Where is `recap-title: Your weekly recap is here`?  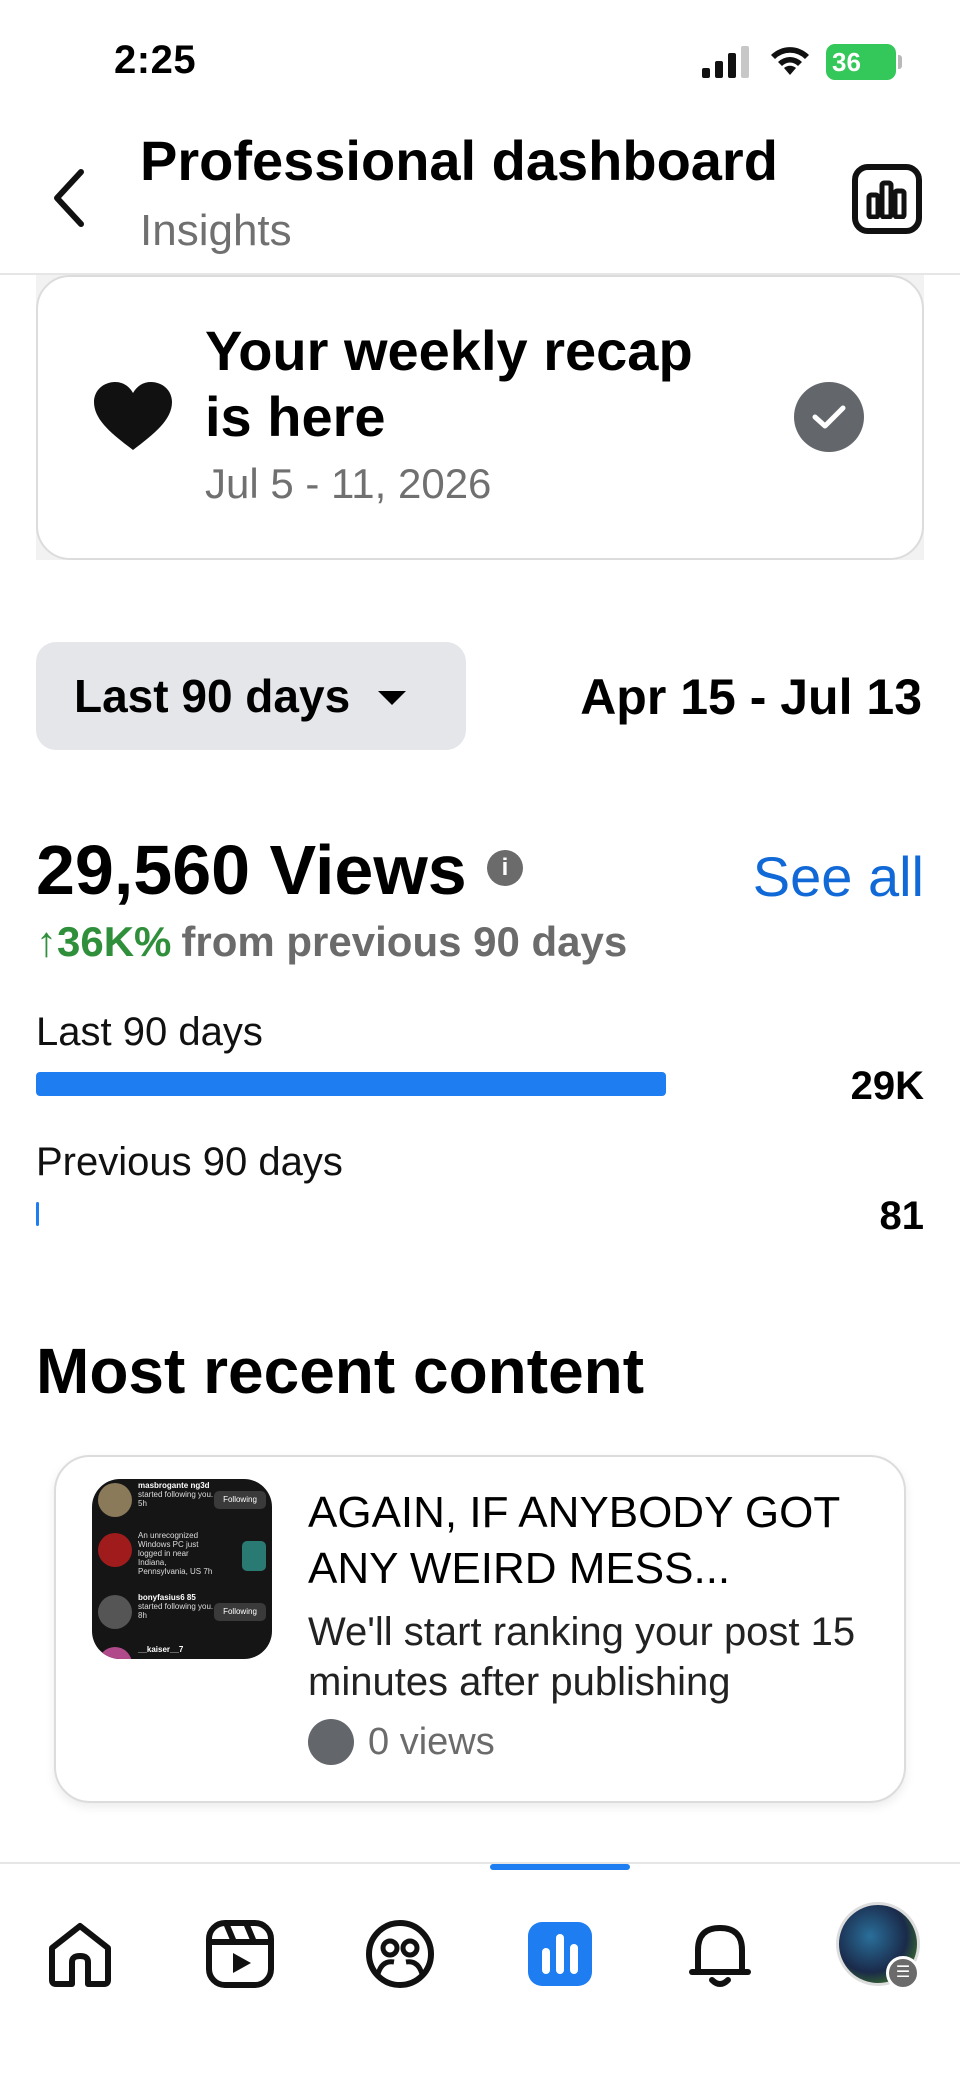
recap-title: Your weekly recap is here is located at coordinates (449, 383).